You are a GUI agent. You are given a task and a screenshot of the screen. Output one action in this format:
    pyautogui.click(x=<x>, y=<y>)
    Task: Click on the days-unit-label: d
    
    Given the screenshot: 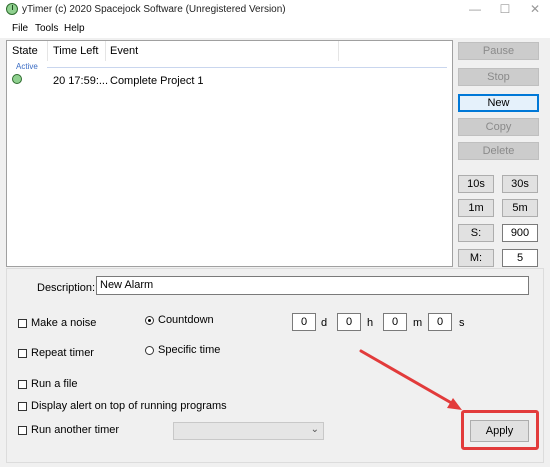 What is the action you would take?
    pyautogui.click(x=324, y=323)
    